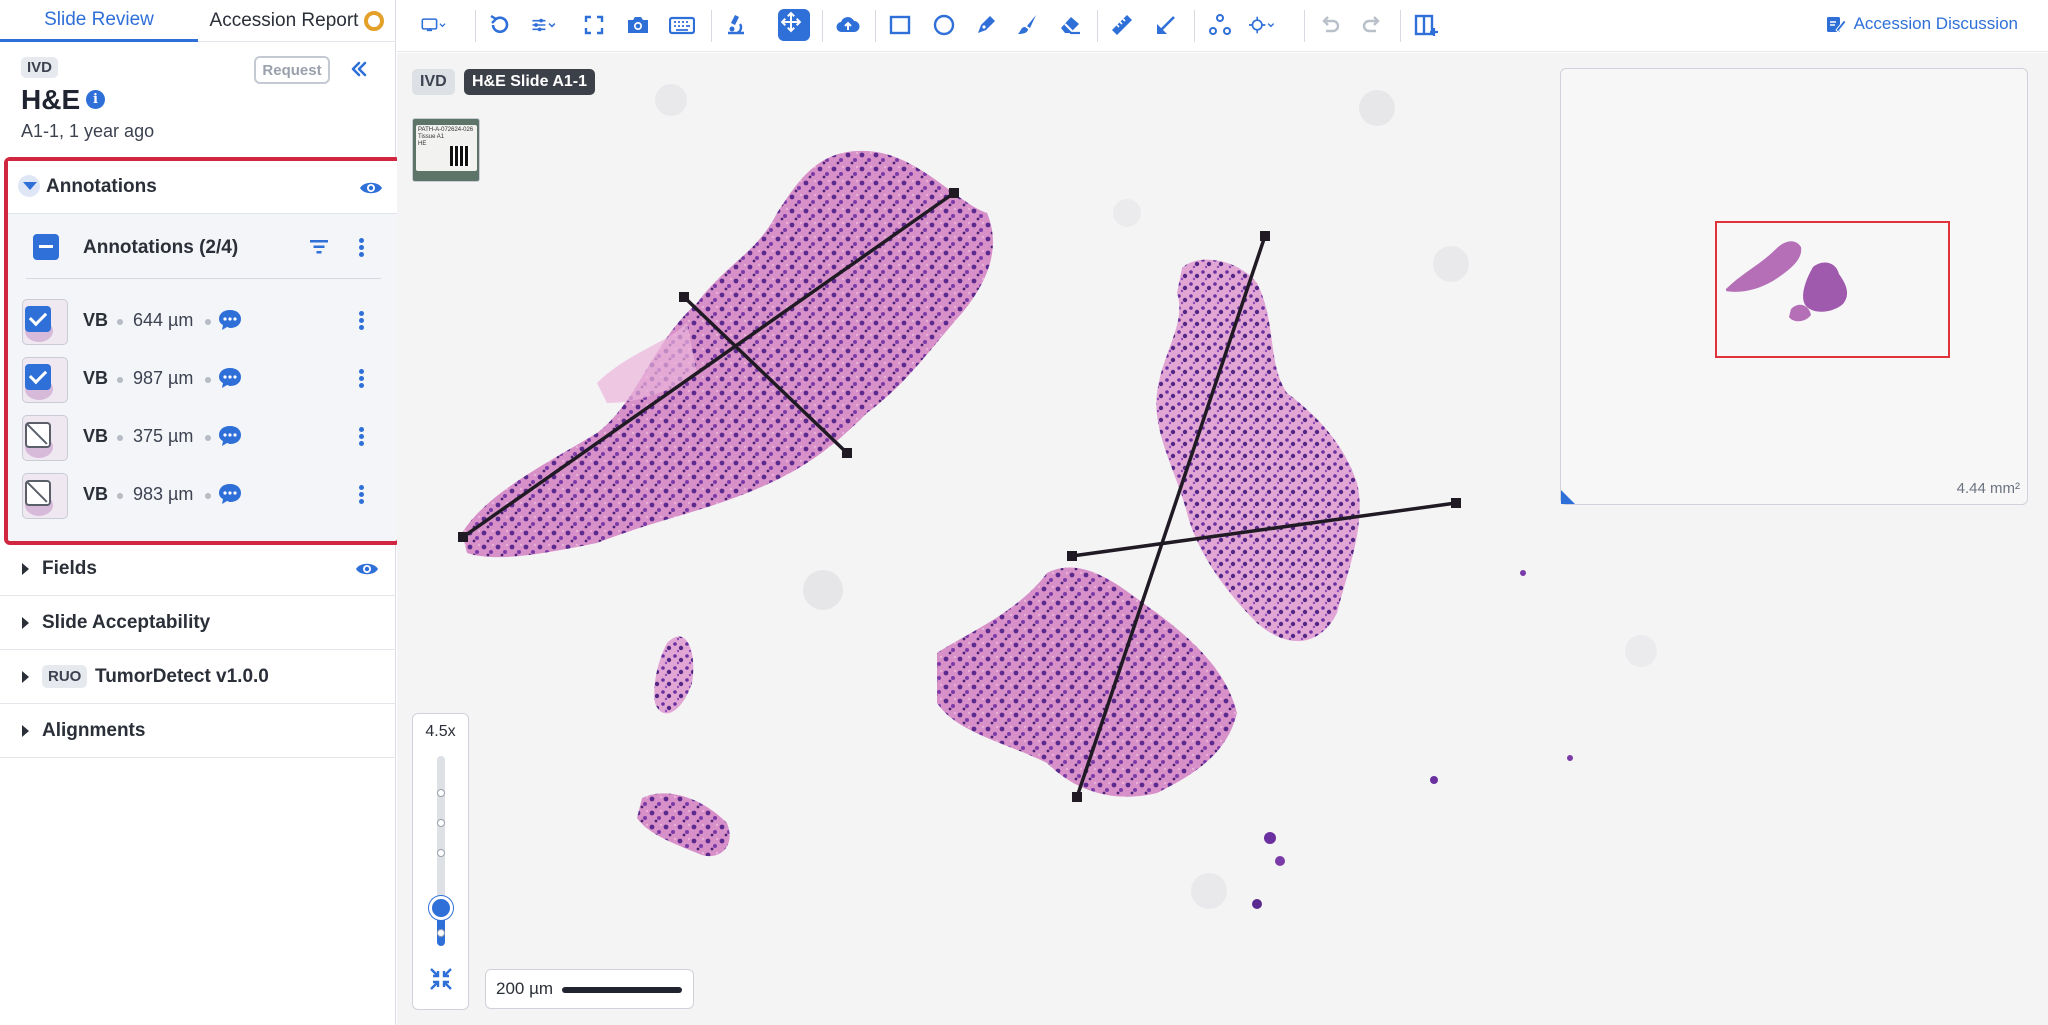 The width and height of the screenshot is (2048, 1025). I want to click on slide-title: H&E, so click(51, 99).